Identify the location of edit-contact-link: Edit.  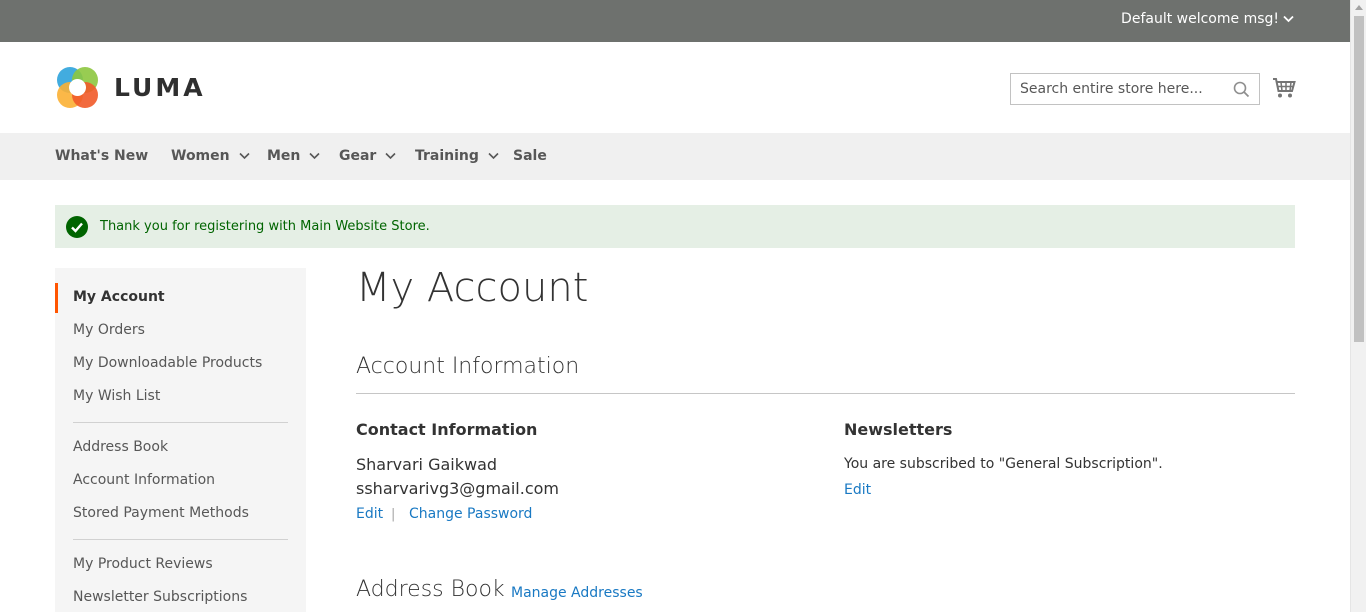
(369, 514).